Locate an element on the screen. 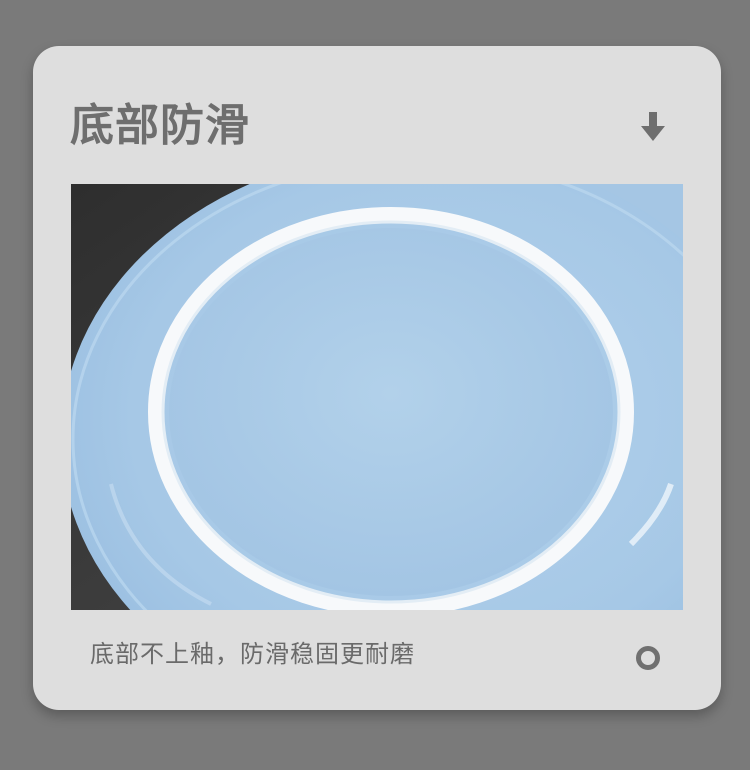 The height and width of the screenshot is (770, 750). ring-icon is located at coordinates (648, 658).